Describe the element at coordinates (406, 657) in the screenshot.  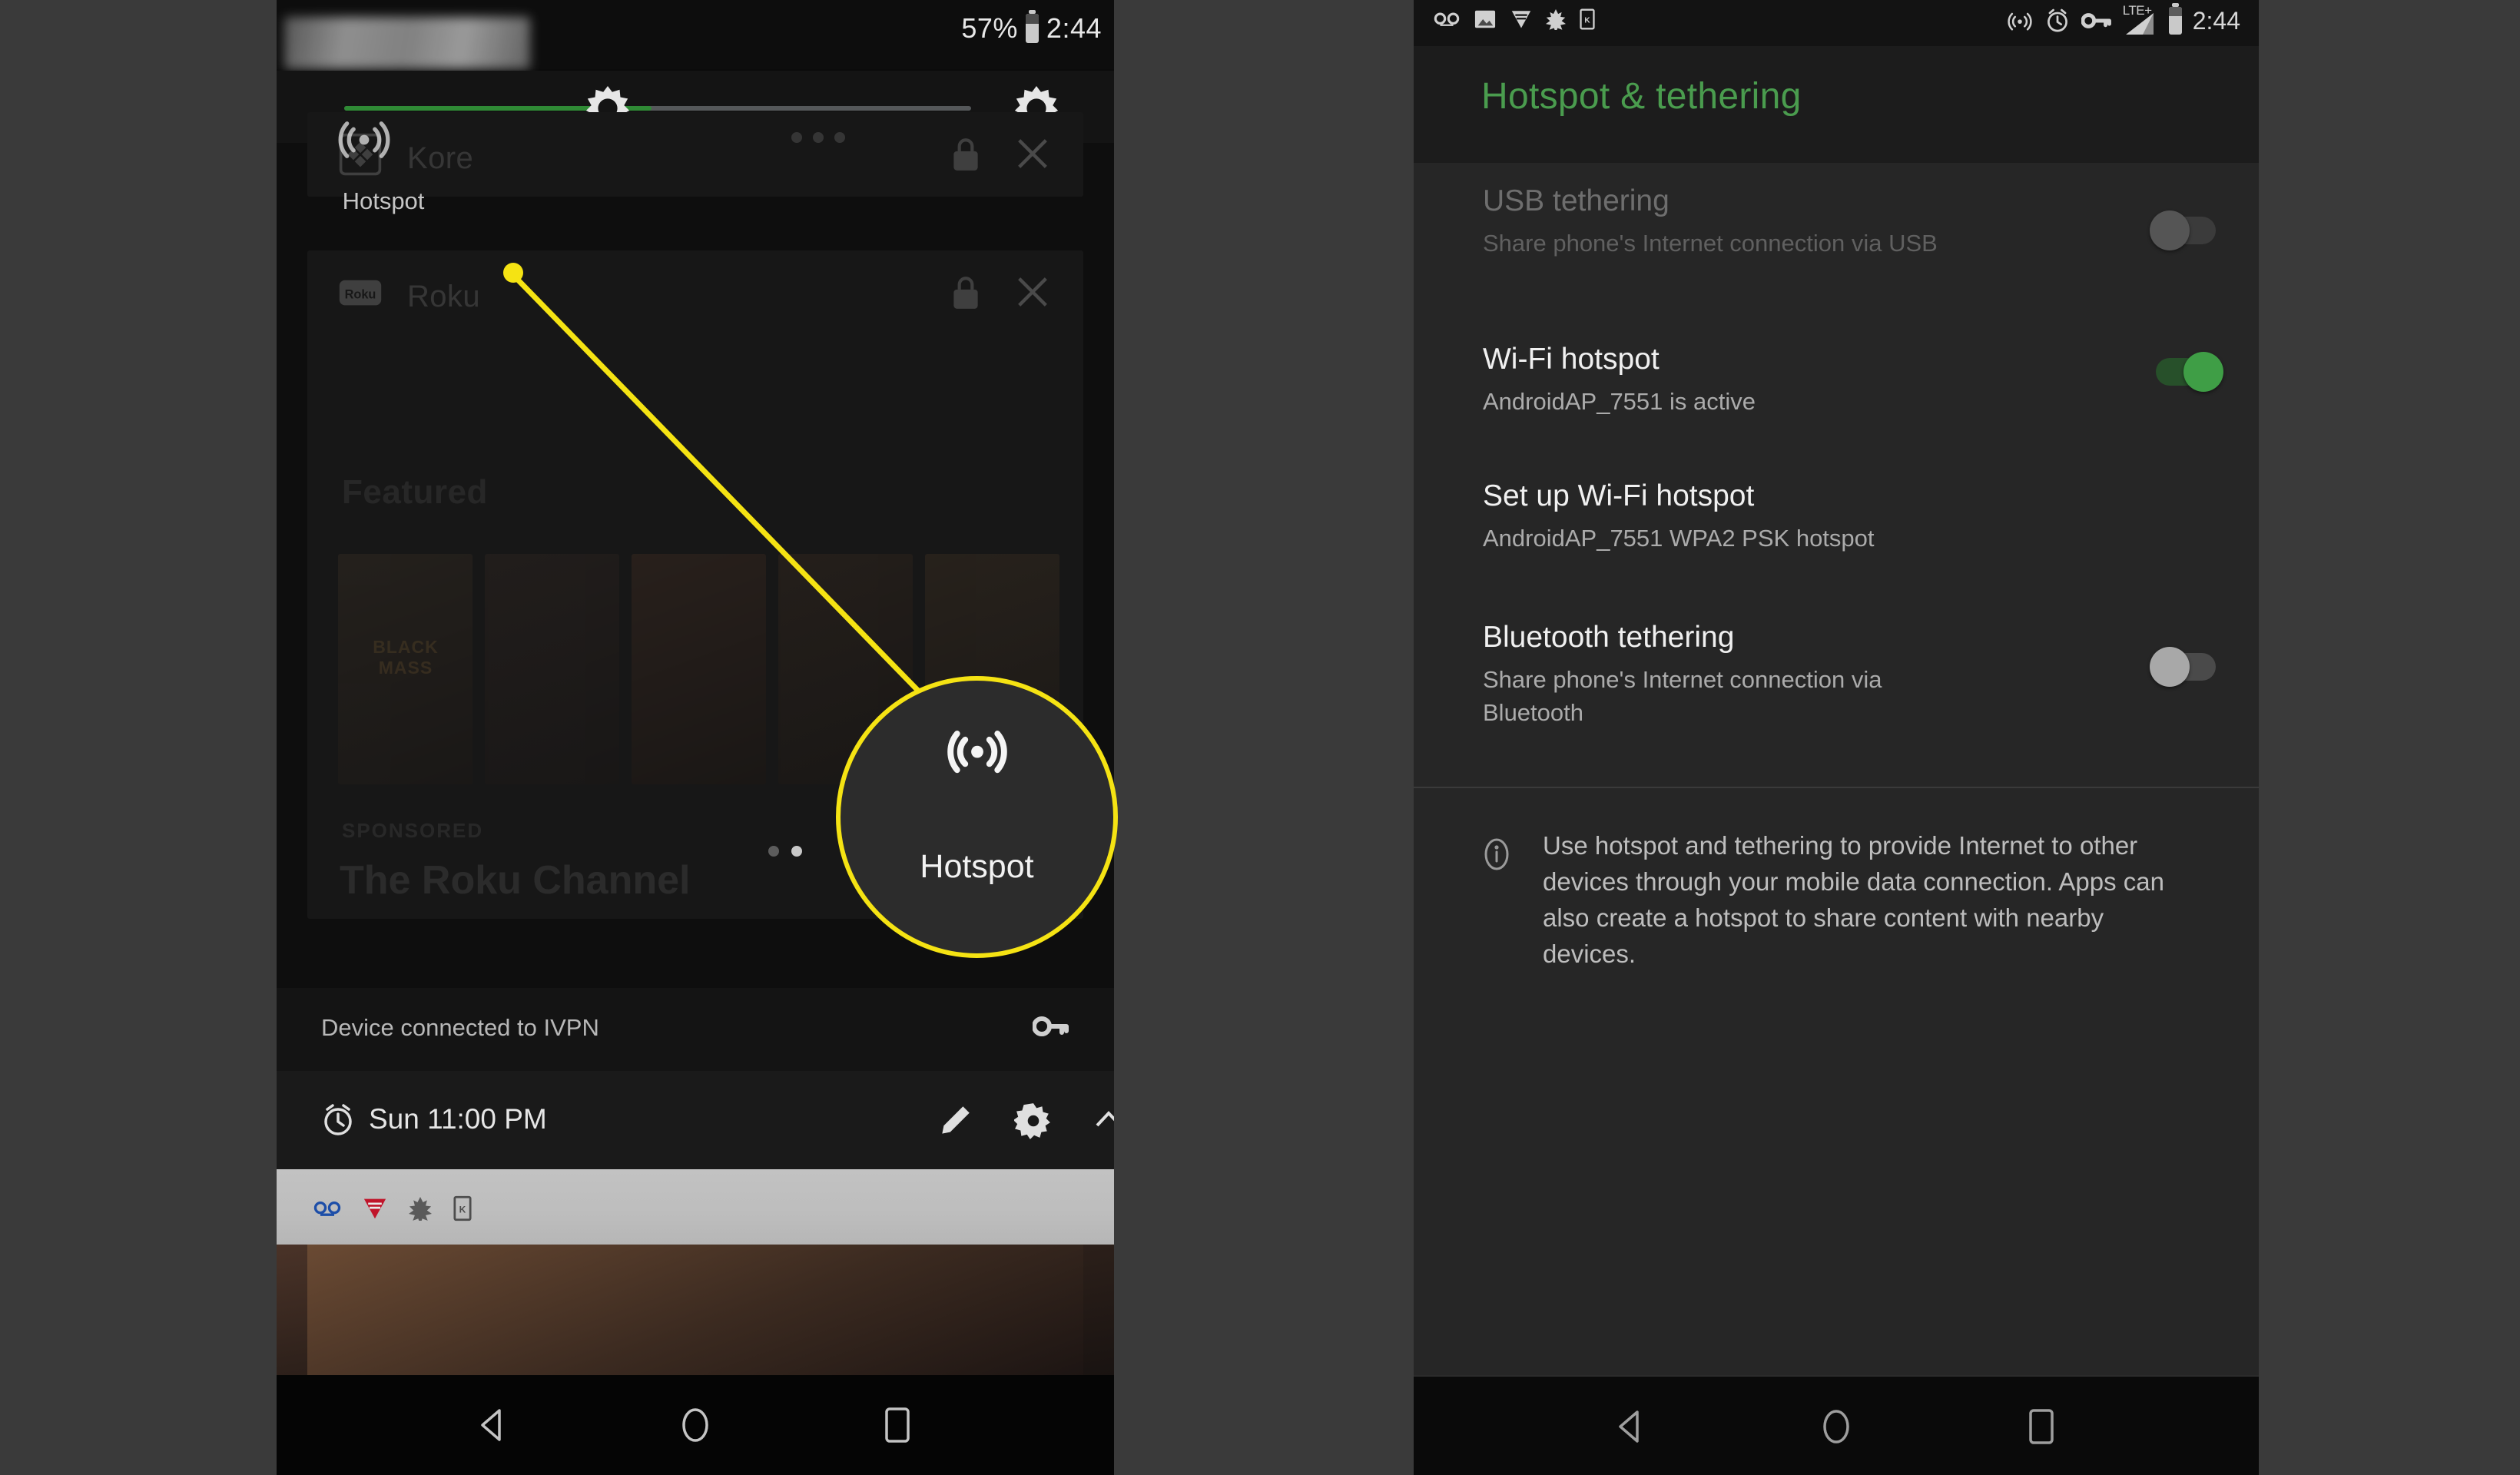
I see `poster-title: BLACK MASS` at that location.